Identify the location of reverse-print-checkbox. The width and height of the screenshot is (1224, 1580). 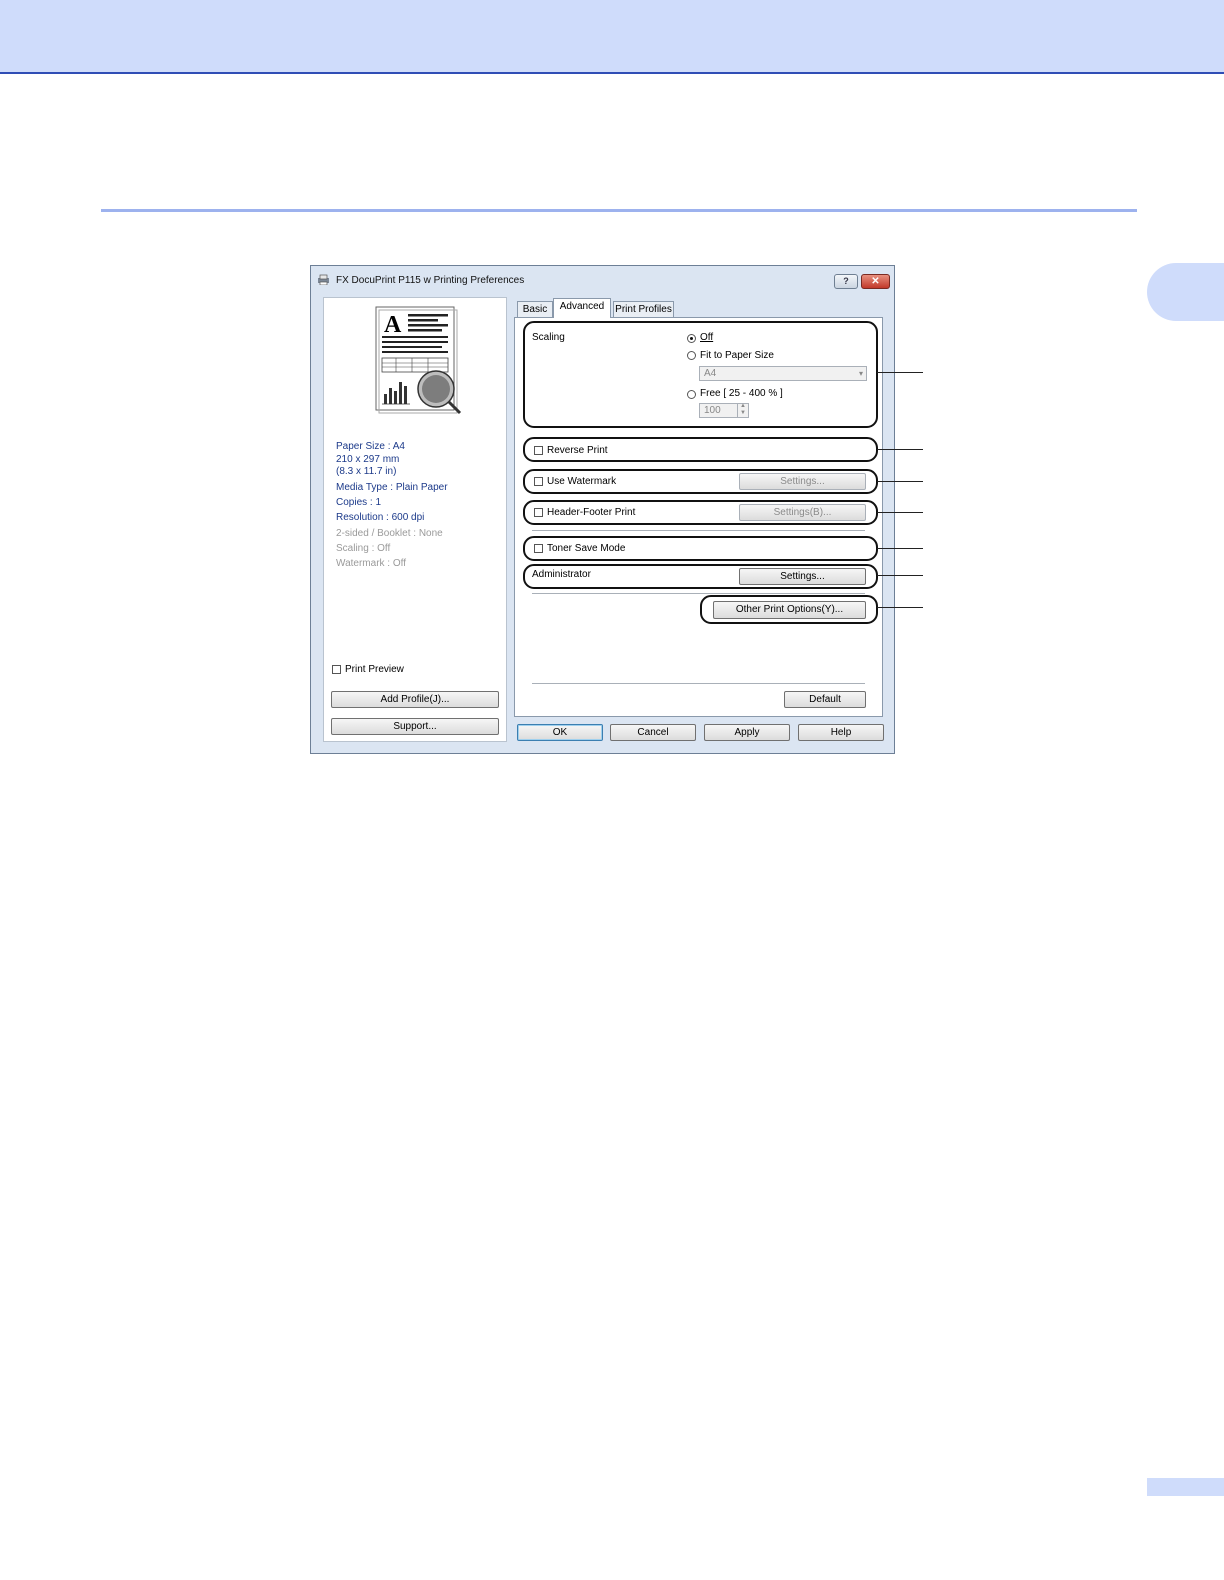
(538, 450).